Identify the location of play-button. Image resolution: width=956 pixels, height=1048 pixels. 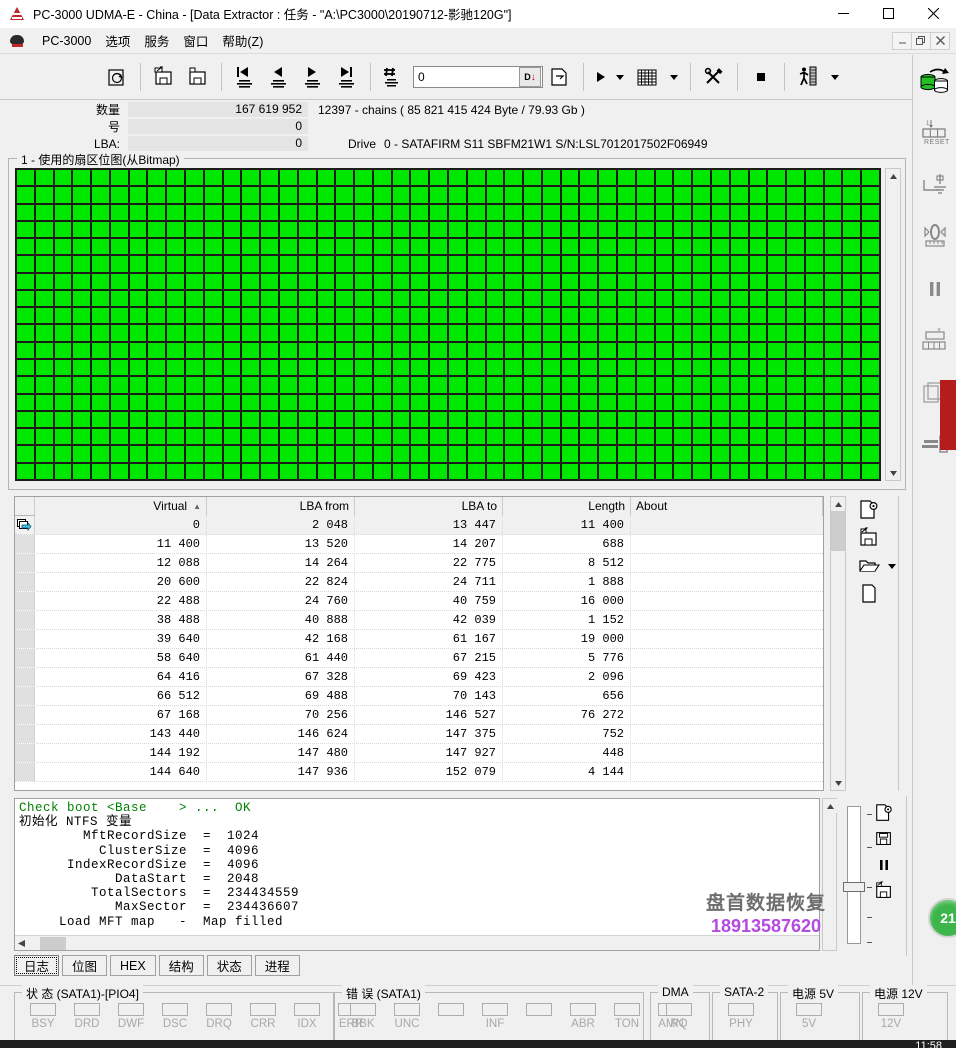
(600, 77).